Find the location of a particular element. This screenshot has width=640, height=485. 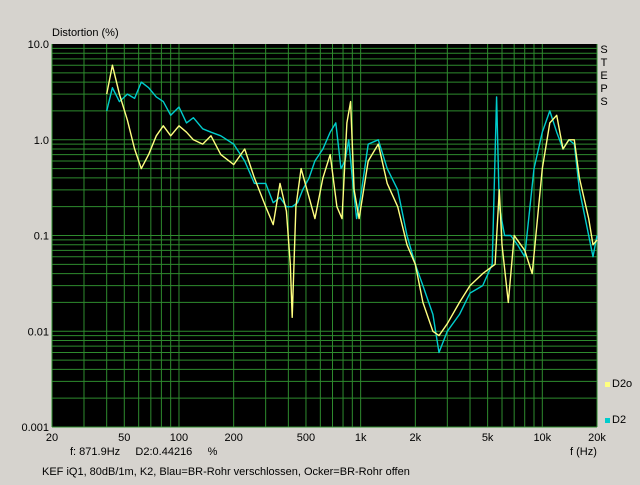

readout-frequency: f: 871.9Hz is located at coordinates (95, 452).